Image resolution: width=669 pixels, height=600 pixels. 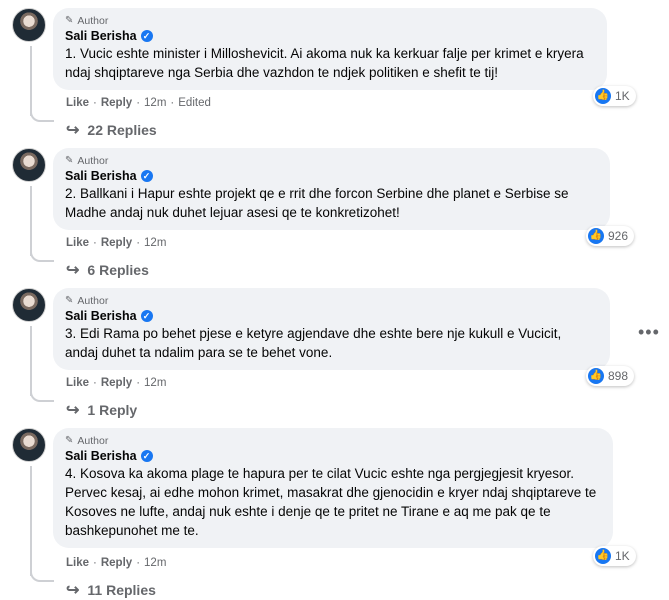 I want to click on more-horizontal-icon: •••, so click(x=649, y=332).